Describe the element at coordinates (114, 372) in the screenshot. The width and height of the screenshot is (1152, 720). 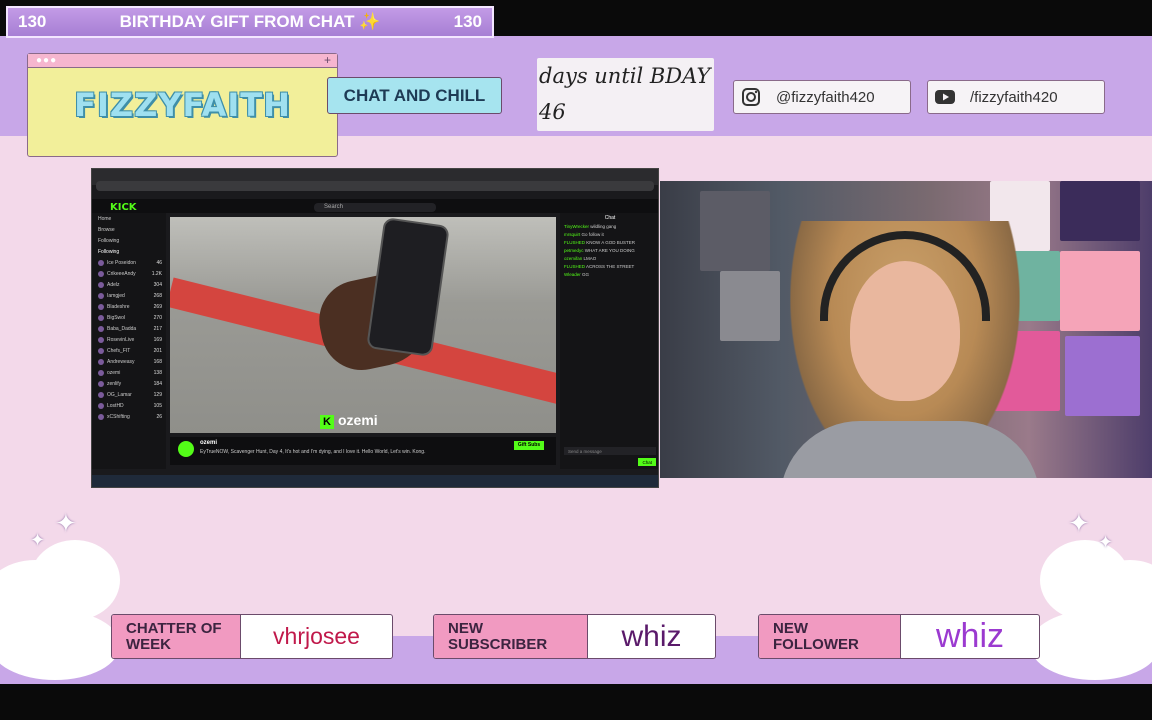
I see `following-item-name: ozemi` at that location.